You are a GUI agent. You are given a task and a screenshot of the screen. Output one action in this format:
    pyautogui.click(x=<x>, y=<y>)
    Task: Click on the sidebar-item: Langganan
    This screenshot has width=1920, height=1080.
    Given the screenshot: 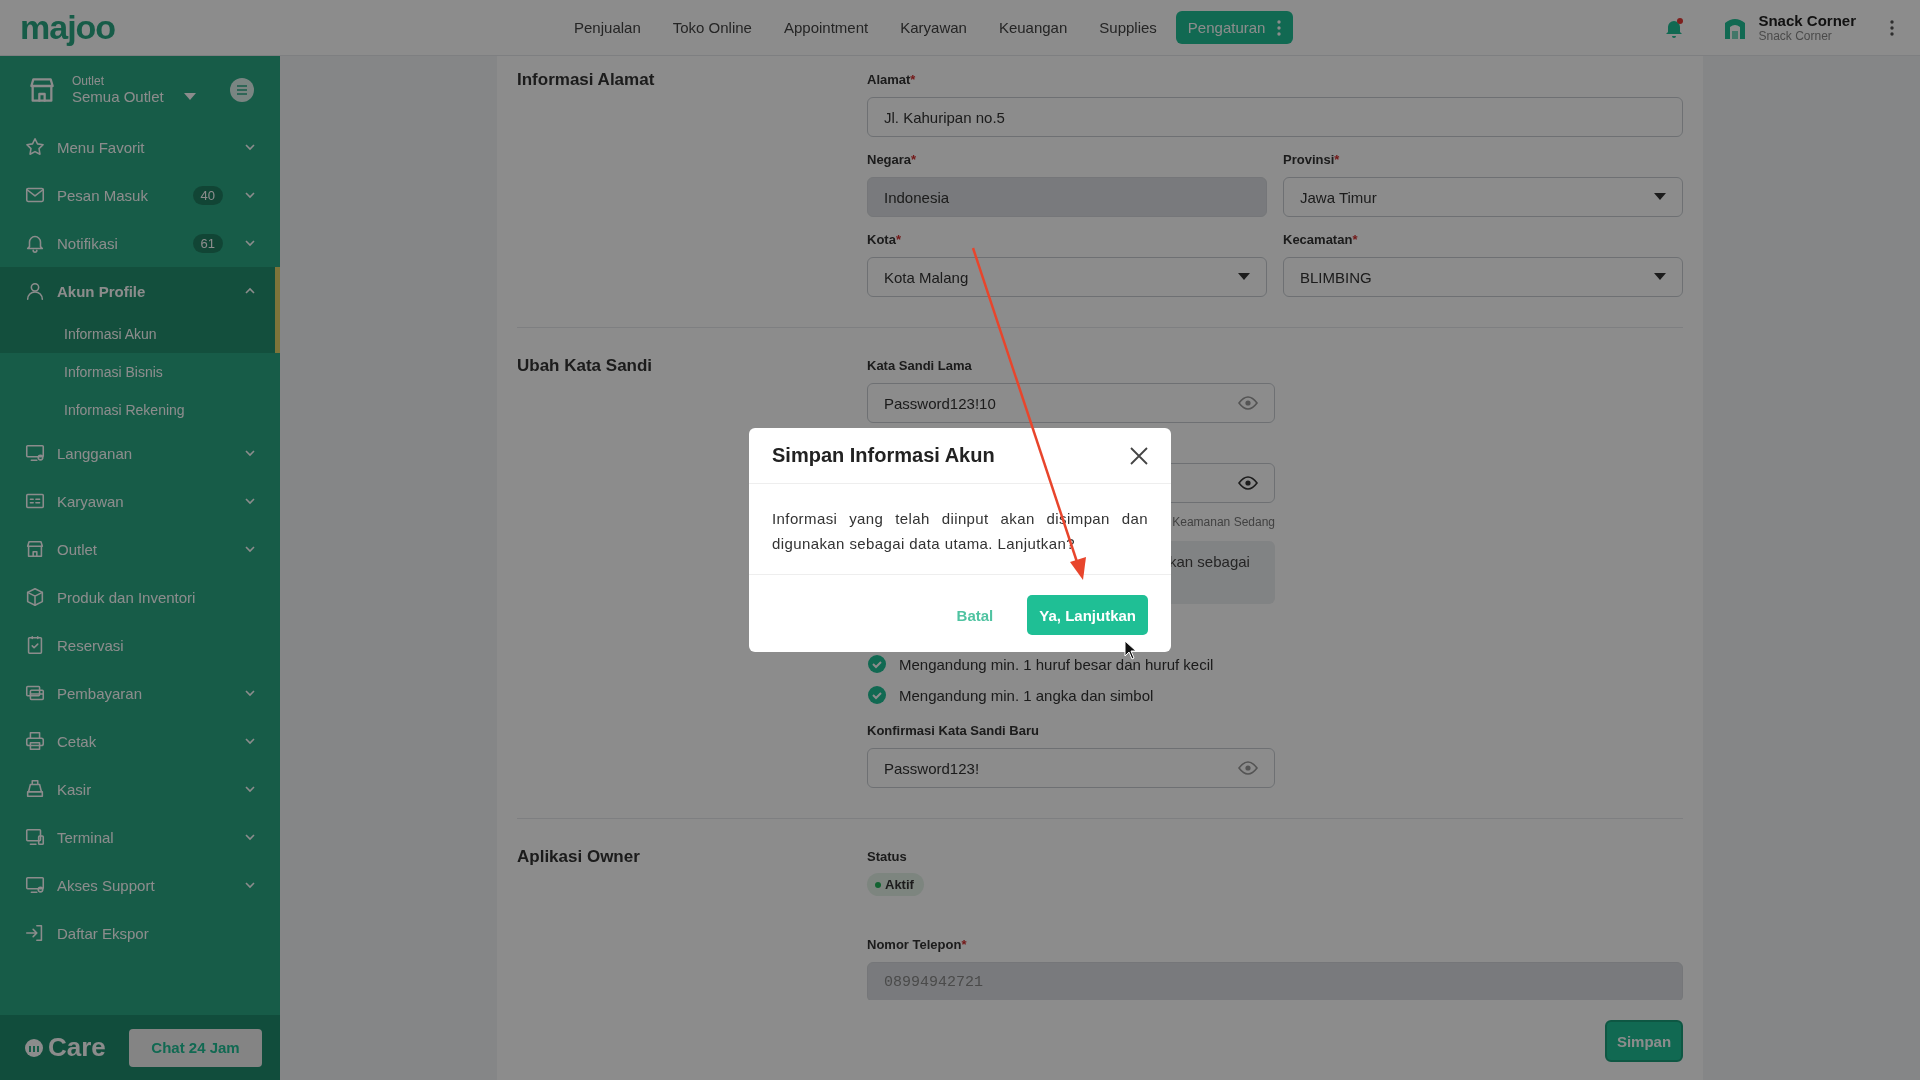 What is the action you would take?
    pyautogui.click(x=140, y=453)
    